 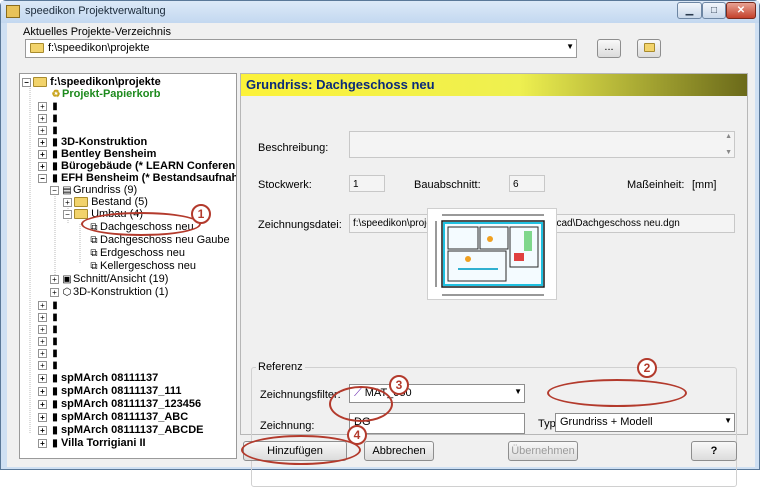 I want to click on tree-item-label: Projekt-Papierkorb, so click(x=111, y=94).